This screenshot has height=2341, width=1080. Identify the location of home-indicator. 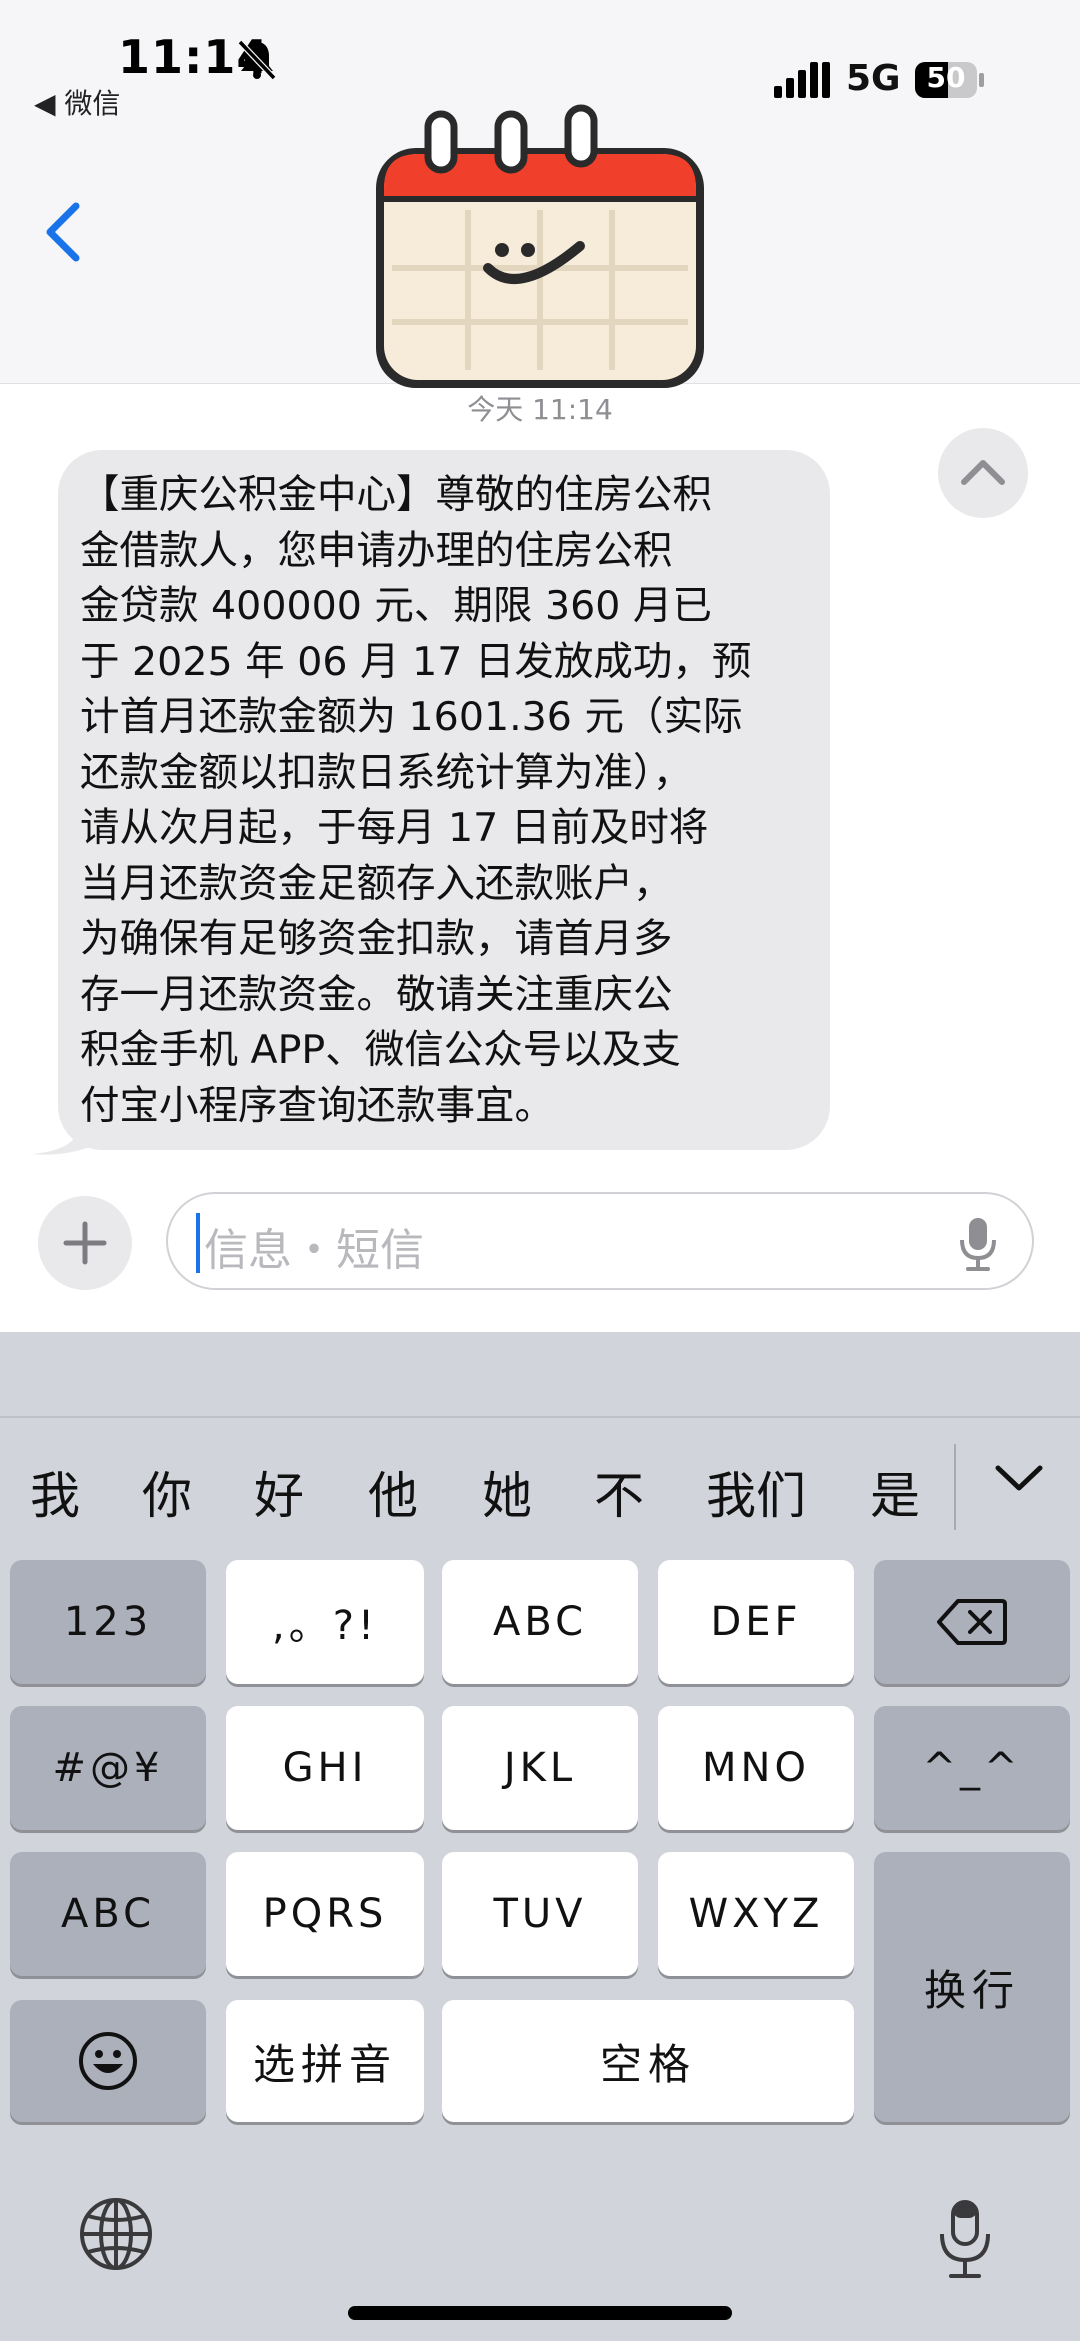
(540, 2313).